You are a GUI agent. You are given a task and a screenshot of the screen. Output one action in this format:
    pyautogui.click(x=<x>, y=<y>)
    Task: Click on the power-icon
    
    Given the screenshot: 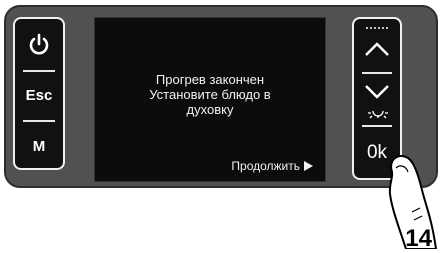 What is the action you would take?
    pyautogui.click(x=39, y=44)
    